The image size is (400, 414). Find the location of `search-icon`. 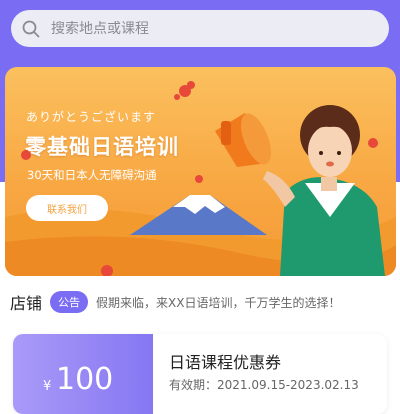

search-icon is located at coordinates (31, 28).